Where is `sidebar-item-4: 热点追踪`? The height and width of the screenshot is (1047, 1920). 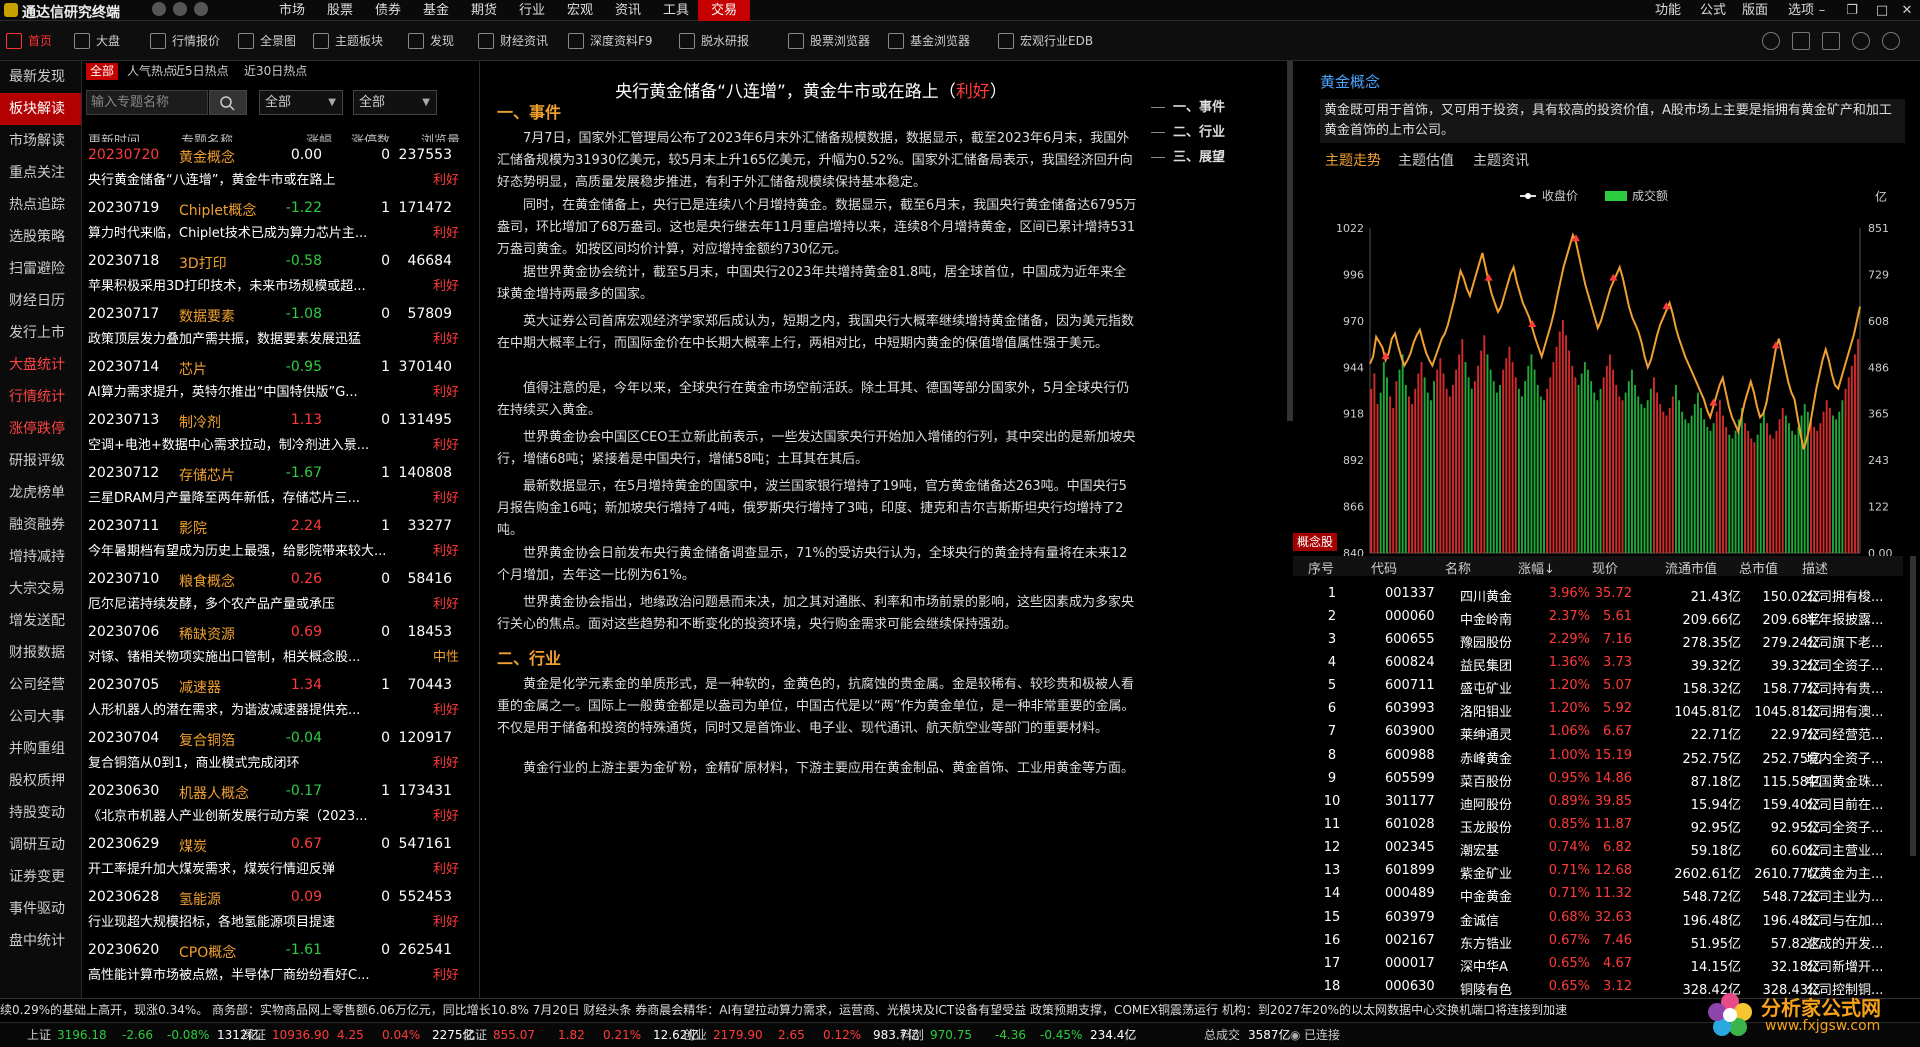 sidebar-item-4: 热点追踪 is located at coordinates (40, 205).